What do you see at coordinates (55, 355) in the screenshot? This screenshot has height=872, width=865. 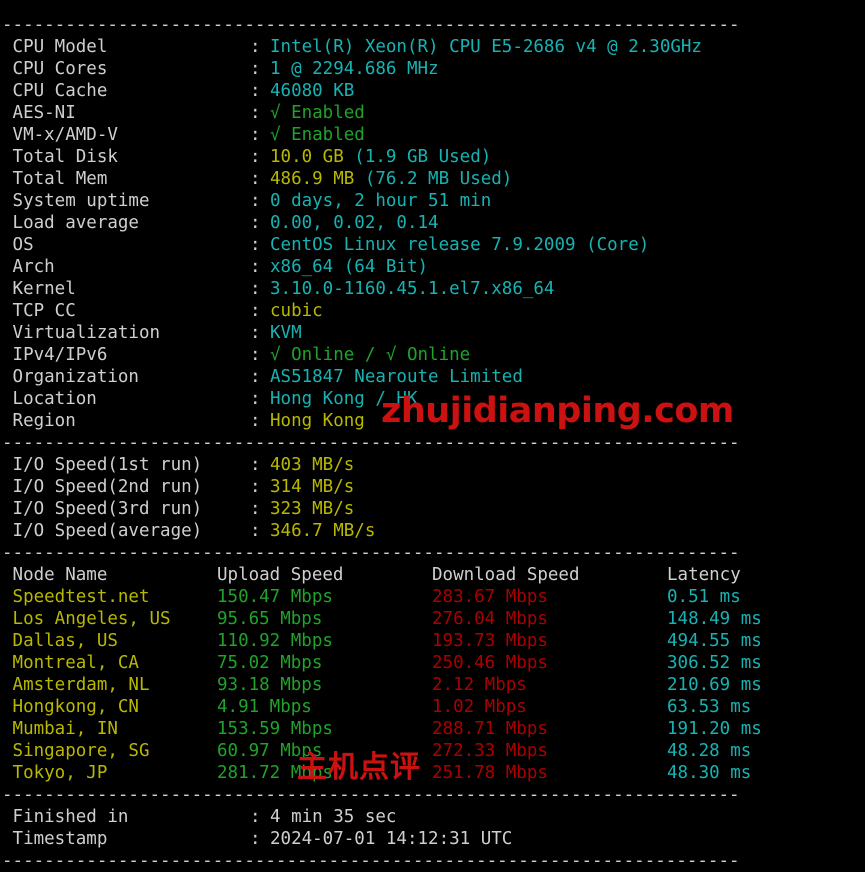 I see `system-info-label: IPv4/IPv6` at bounding box center [55, 355].